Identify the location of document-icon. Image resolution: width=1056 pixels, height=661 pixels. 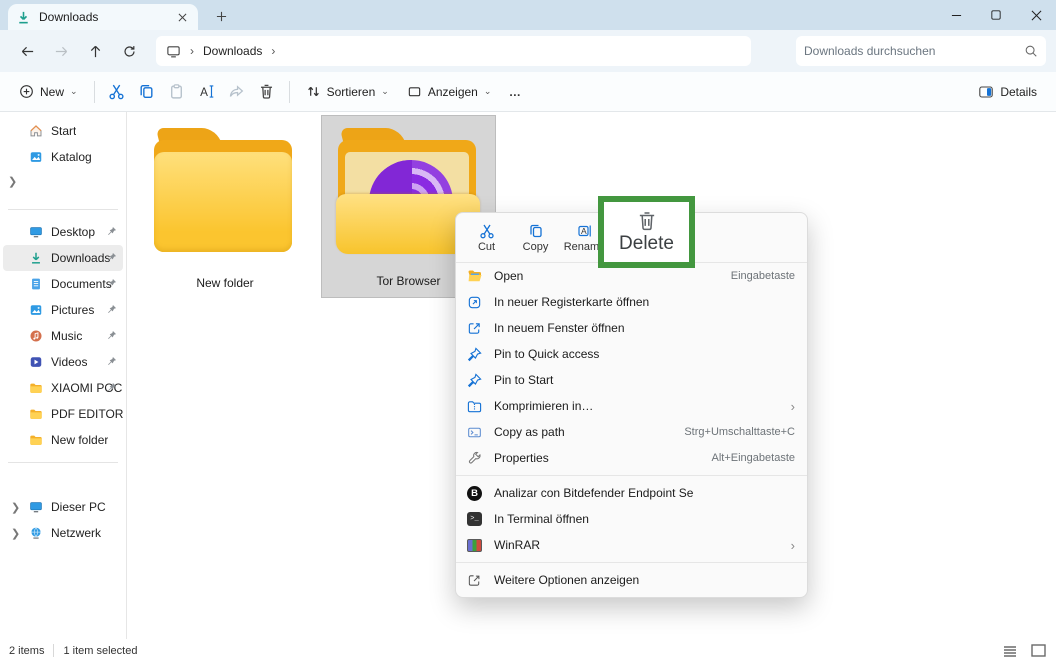
(36, 284).